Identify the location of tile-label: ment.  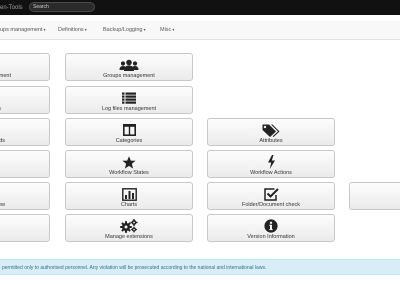
(5, 76).